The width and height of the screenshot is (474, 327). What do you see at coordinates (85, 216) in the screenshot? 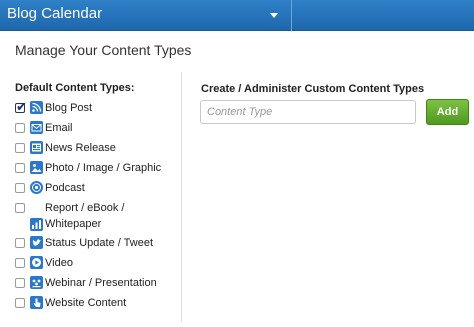
I see `type-label-text: Report / eBook / Whitepaper` at bounding box center [85, 216].